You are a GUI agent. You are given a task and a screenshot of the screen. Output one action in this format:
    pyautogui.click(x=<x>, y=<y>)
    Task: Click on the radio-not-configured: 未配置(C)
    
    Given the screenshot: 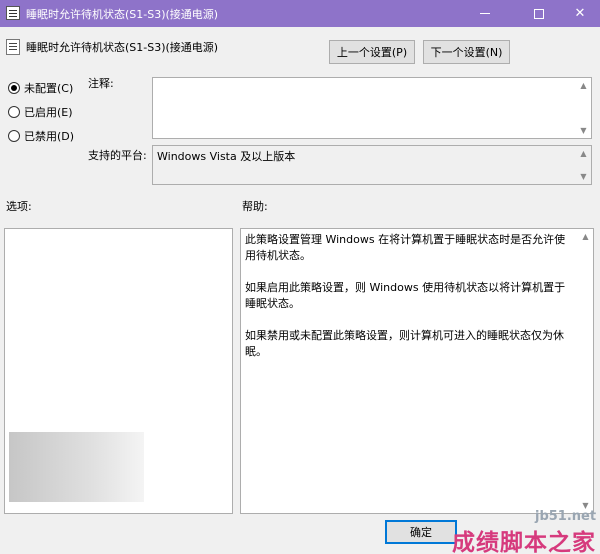 What is the action you would take?
    pyautogui.click(x=40, y=88)
    